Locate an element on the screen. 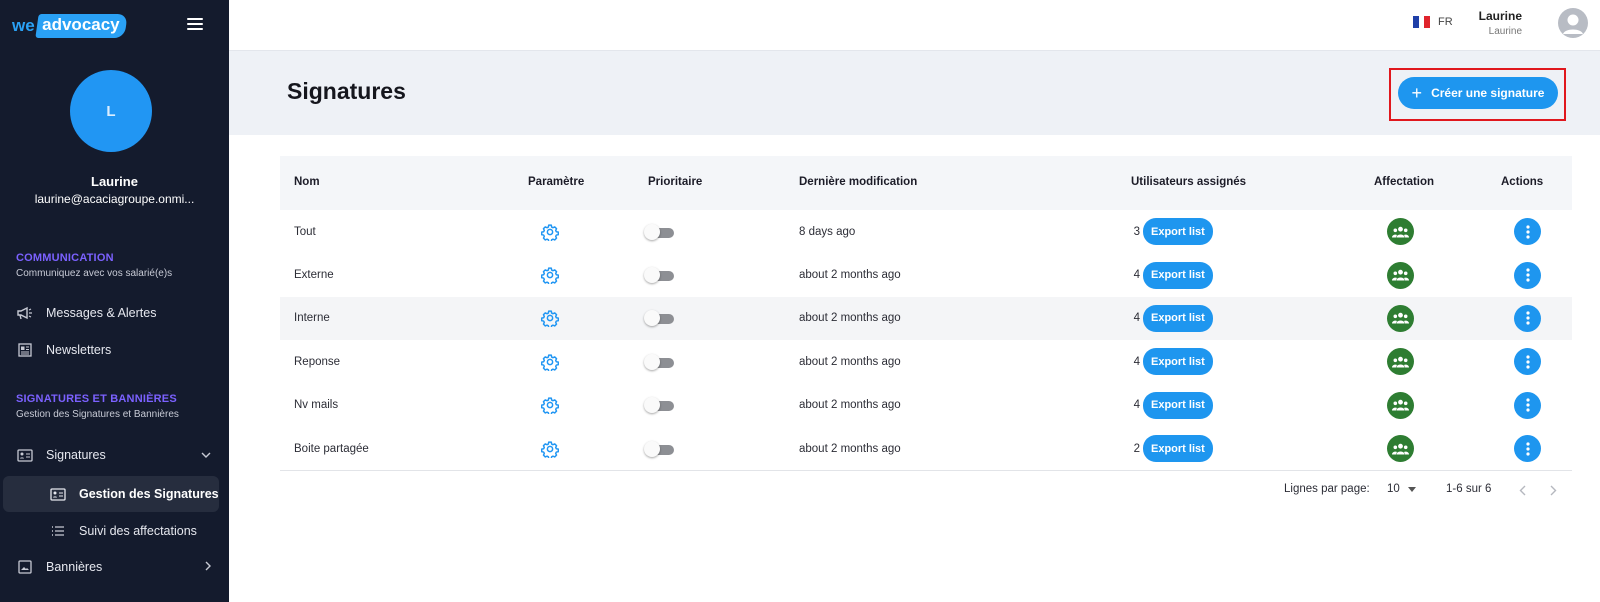 The width and height of the screenshot is (1600, 602). image-icon is located at coordinates (25, 567).